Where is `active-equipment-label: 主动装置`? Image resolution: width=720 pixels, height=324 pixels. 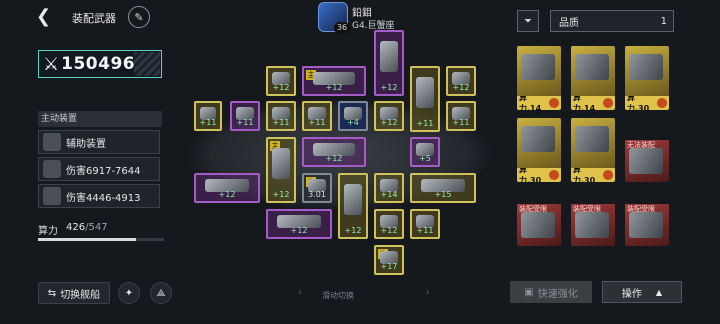 active-equipment-label: 主动装置 is located at coordinates (100, 119).